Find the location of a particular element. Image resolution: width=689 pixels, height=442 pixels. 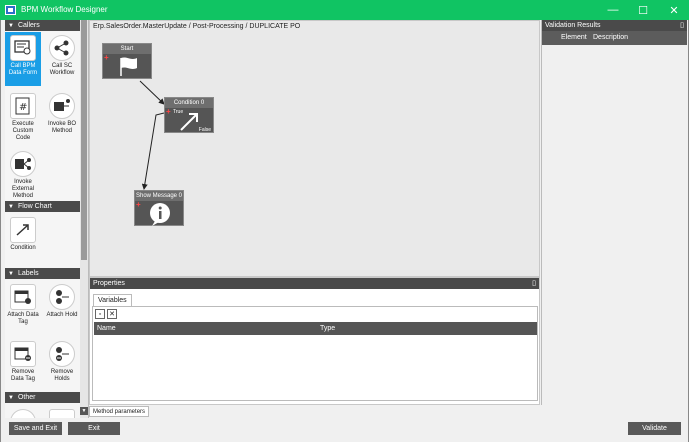

maximize-button: ☐ is located at coordinates (643, 10).